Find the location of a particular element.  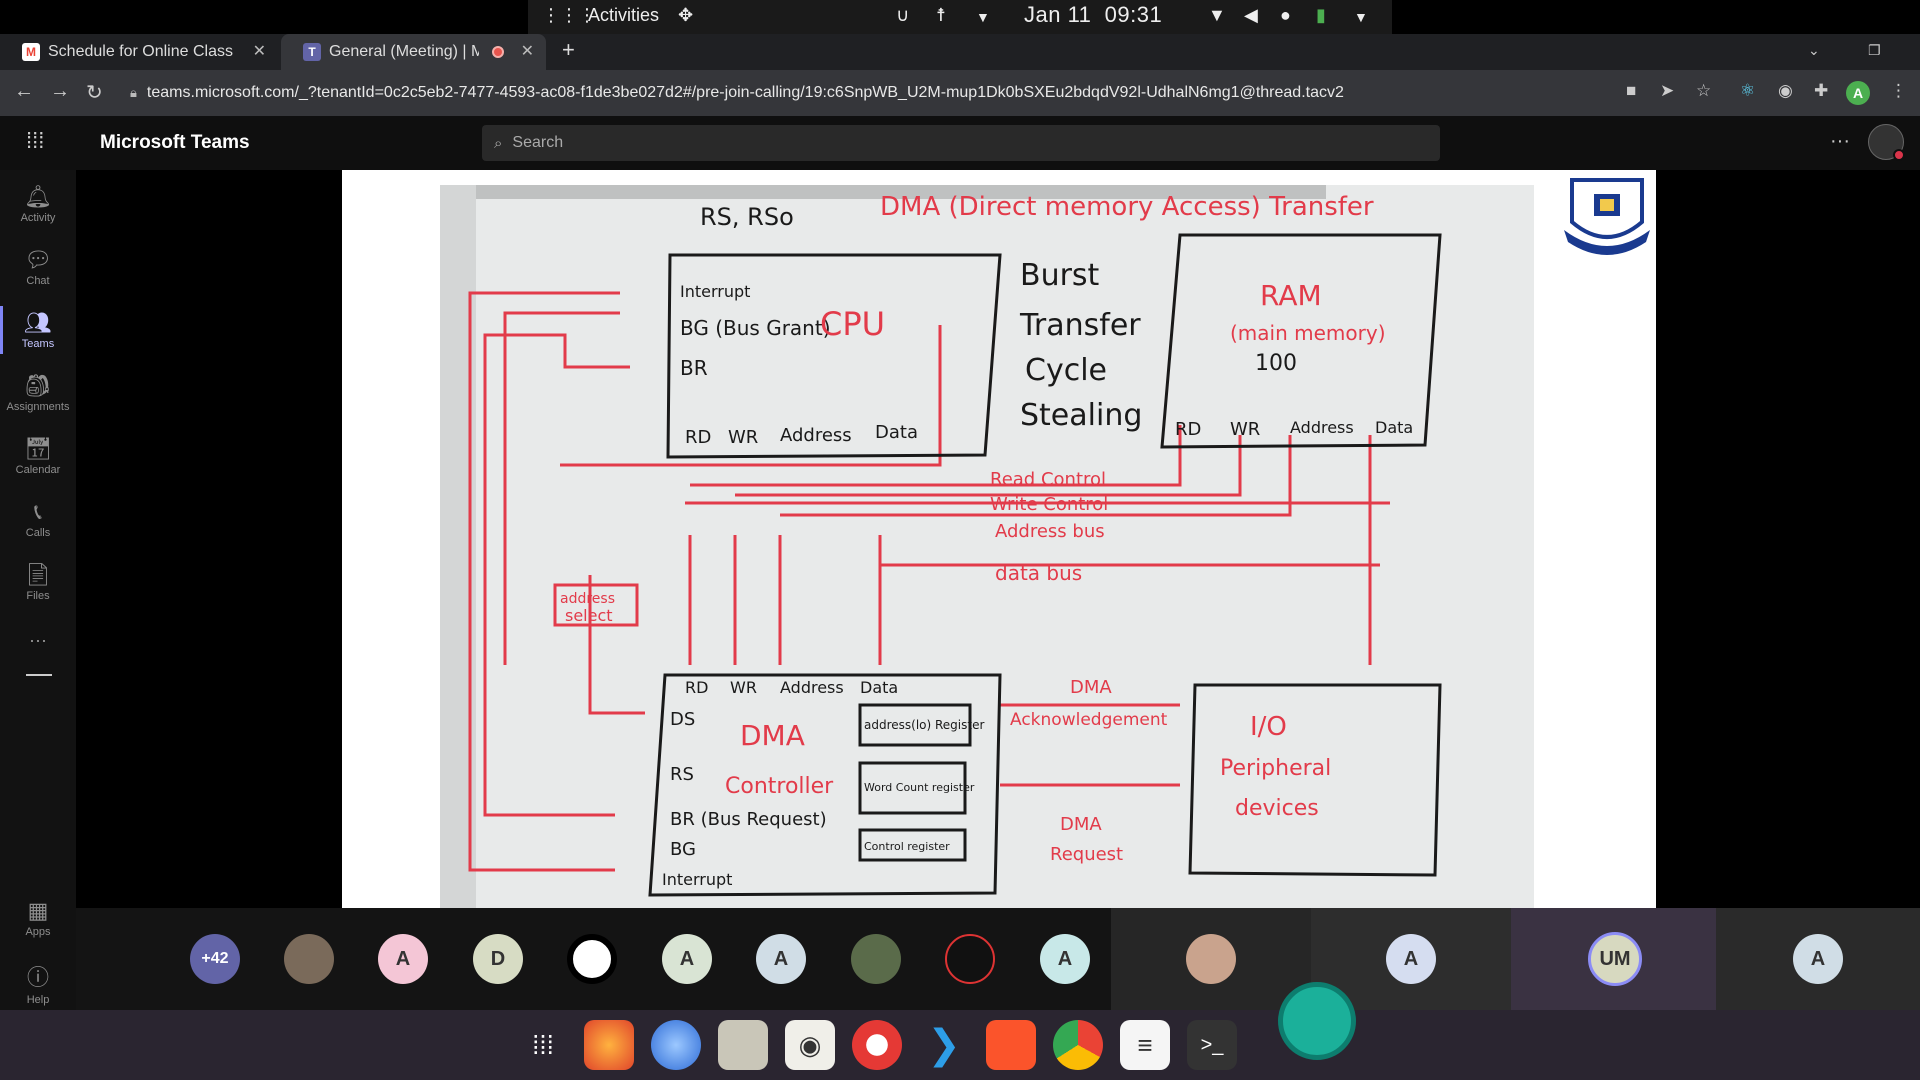

app-grid-icon: ⁞⁞⁞ is located at coordinates (543, 1045).